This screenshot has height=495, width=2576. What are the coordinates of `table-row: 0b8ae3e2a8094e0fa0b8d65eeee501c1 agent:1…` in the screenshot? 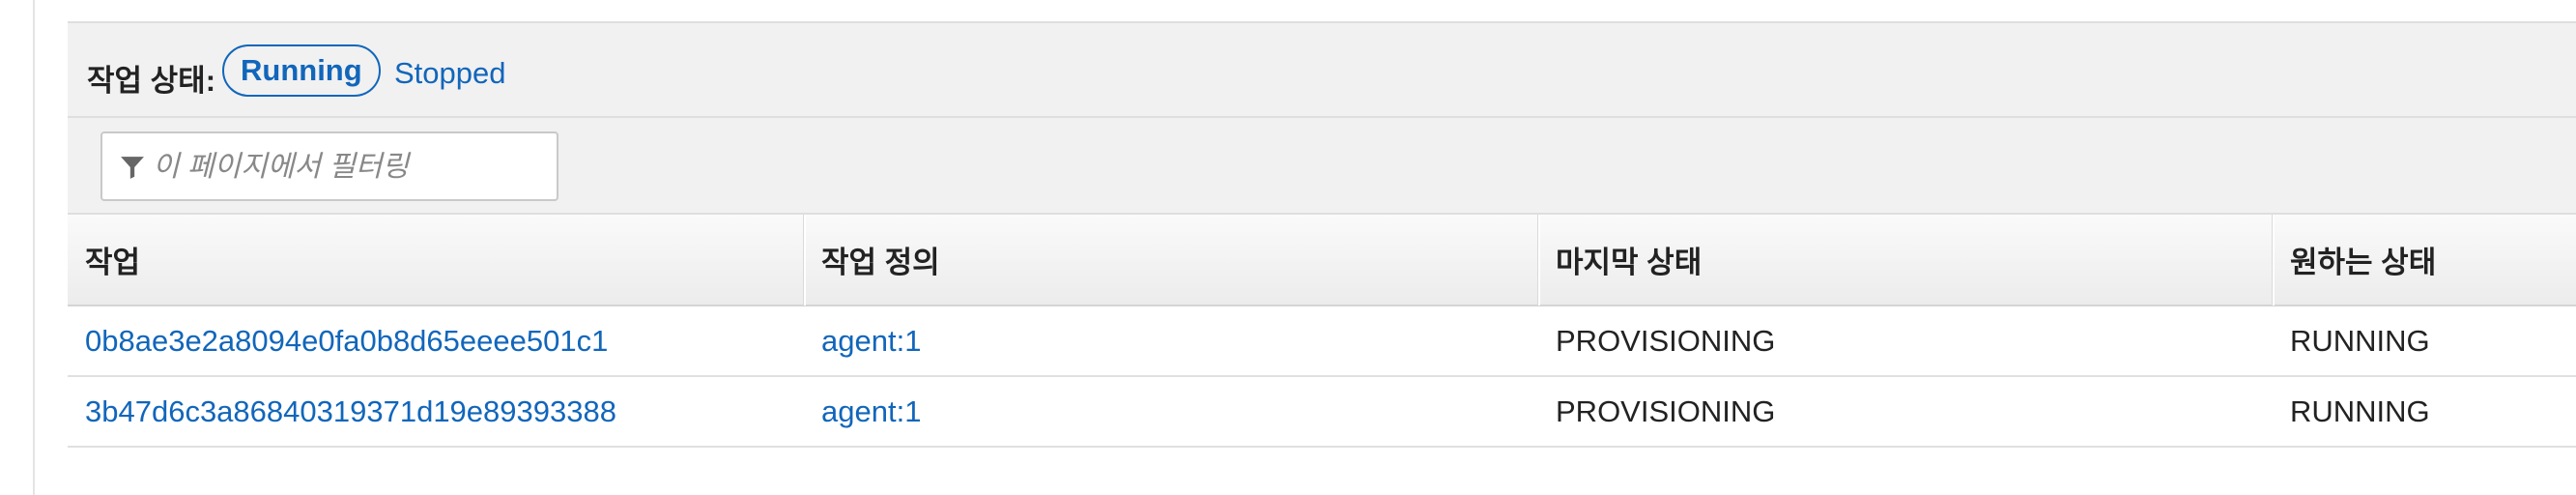 It's located at (1322, 341).